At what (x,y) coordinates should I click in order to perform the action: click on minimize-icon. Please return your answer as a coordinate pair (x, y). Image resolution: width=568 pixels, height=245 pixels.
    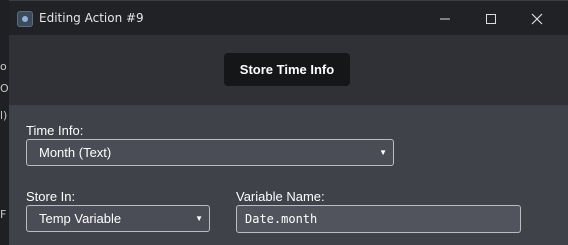
    Looking at the image, I should click on (445, 19).